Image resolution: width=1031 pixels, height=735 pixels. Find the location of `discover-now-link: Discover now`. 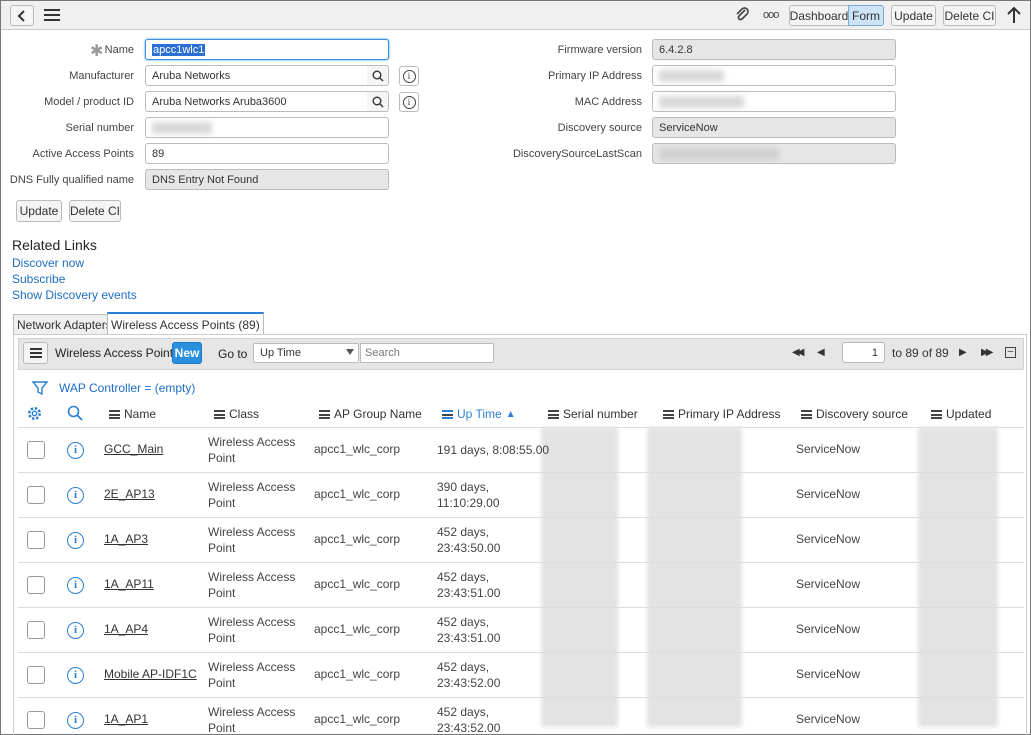

discover-now-link: Discover now is located at coordinates (48, 263).